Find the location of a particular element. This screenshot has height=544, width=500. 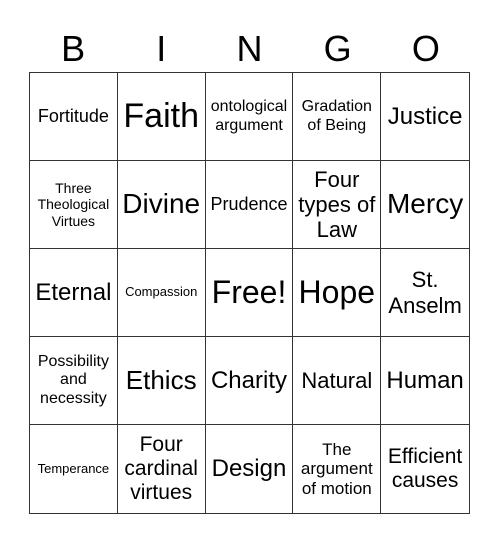

header-letter-n: N is located at coordinates (249, 48).